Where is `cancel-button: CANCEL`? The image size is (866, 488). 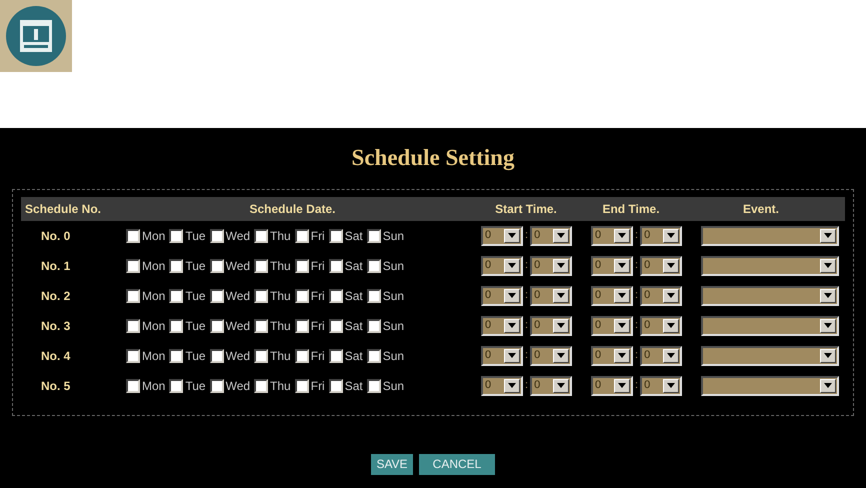
cancel-button: CANCEL is located at coordinates (457, 464).